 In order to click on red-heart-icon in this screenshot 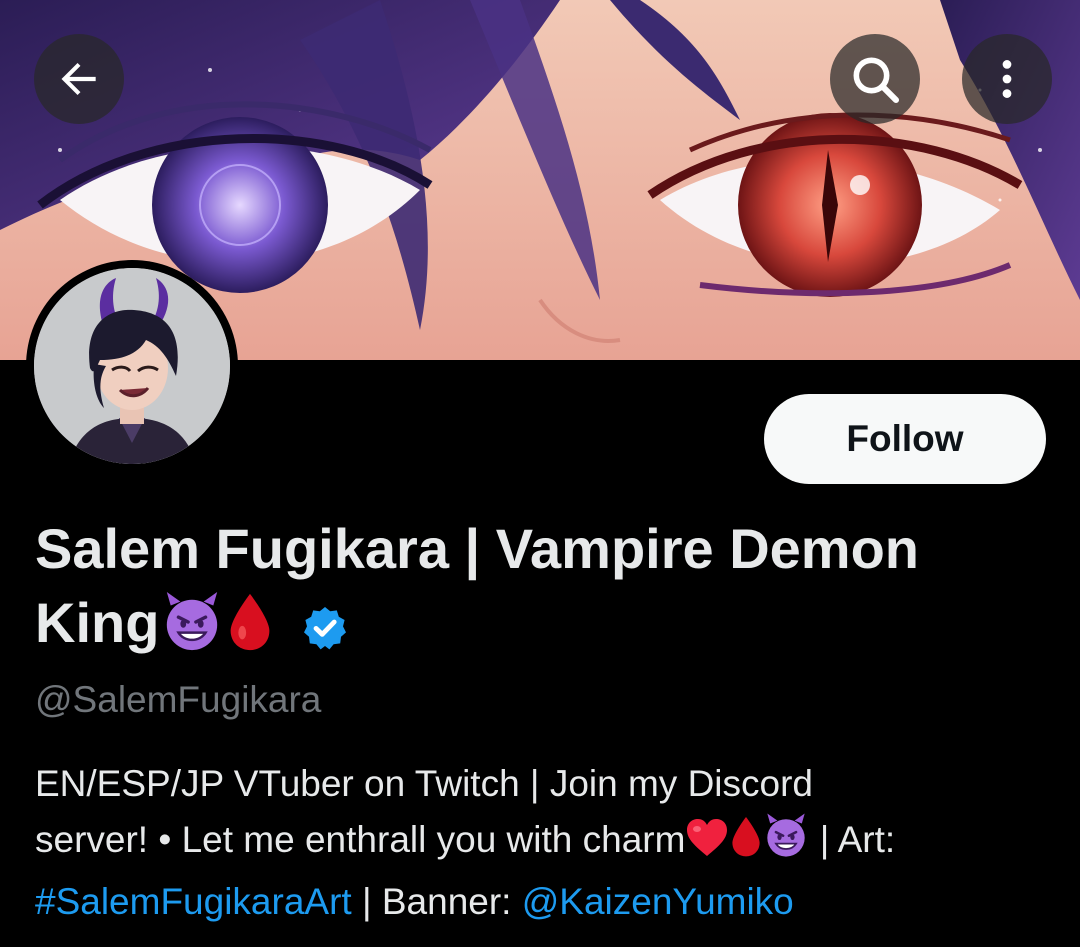, I will do `click(707, 837)`.